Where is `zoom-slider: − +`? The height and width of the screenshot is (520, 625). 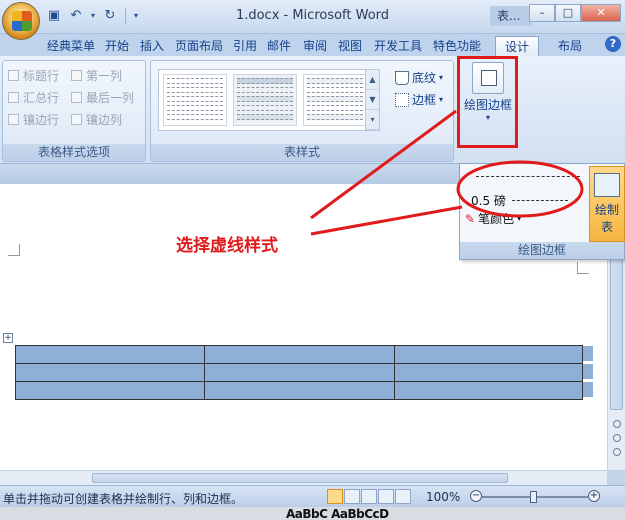 zoom-slider: − + is located at coordinates (535, 496).